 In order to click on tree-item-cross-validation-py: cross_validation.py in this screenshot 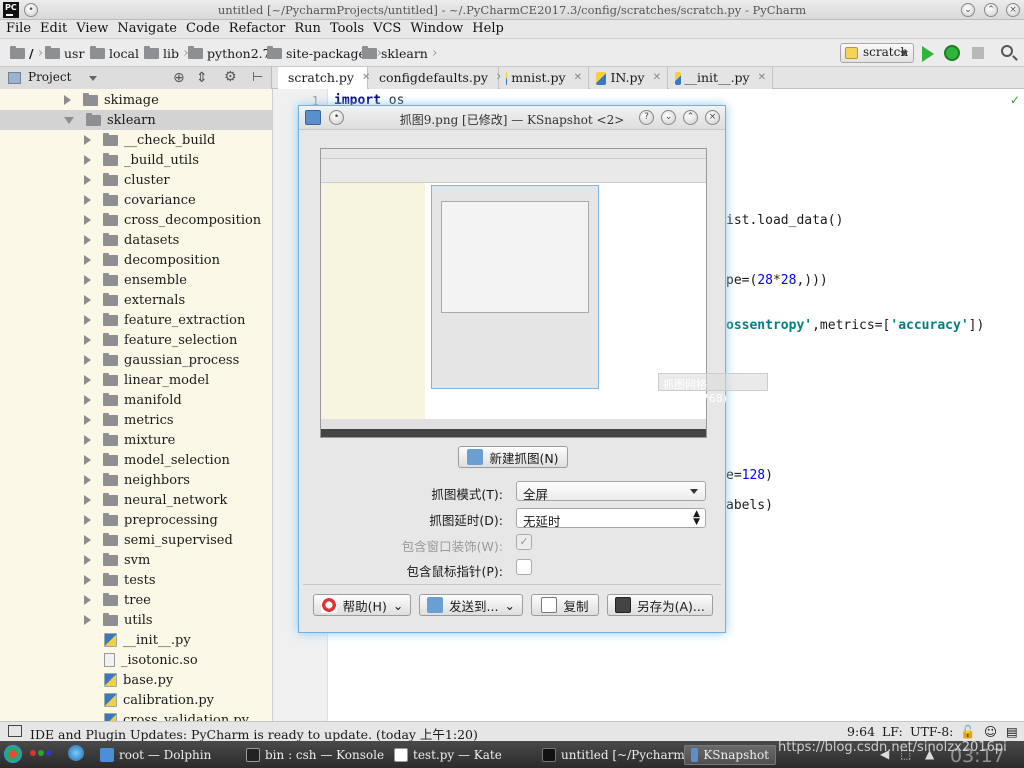, I will do `click(176, 715)`.